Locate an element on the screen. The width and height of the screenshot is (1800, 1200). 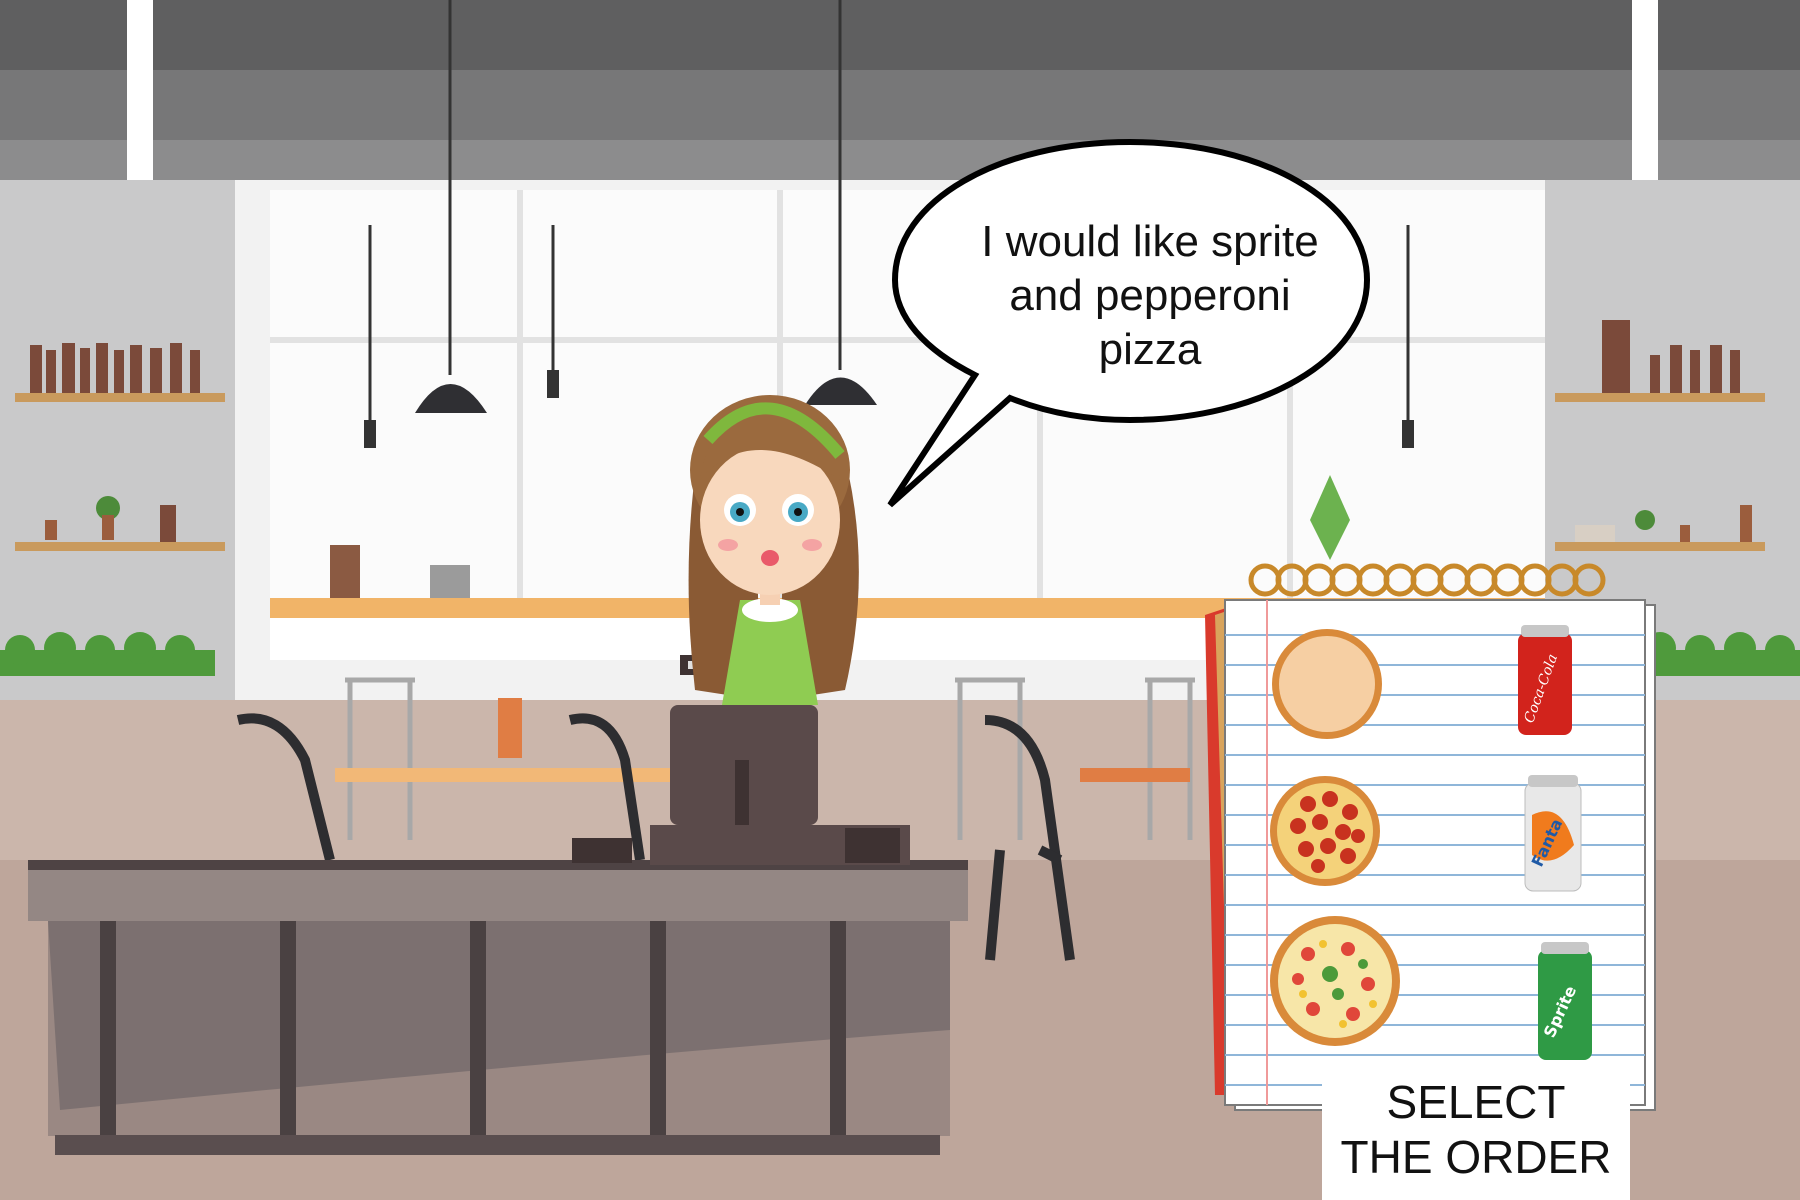
customer-girl is located at coordinates (773, 550).